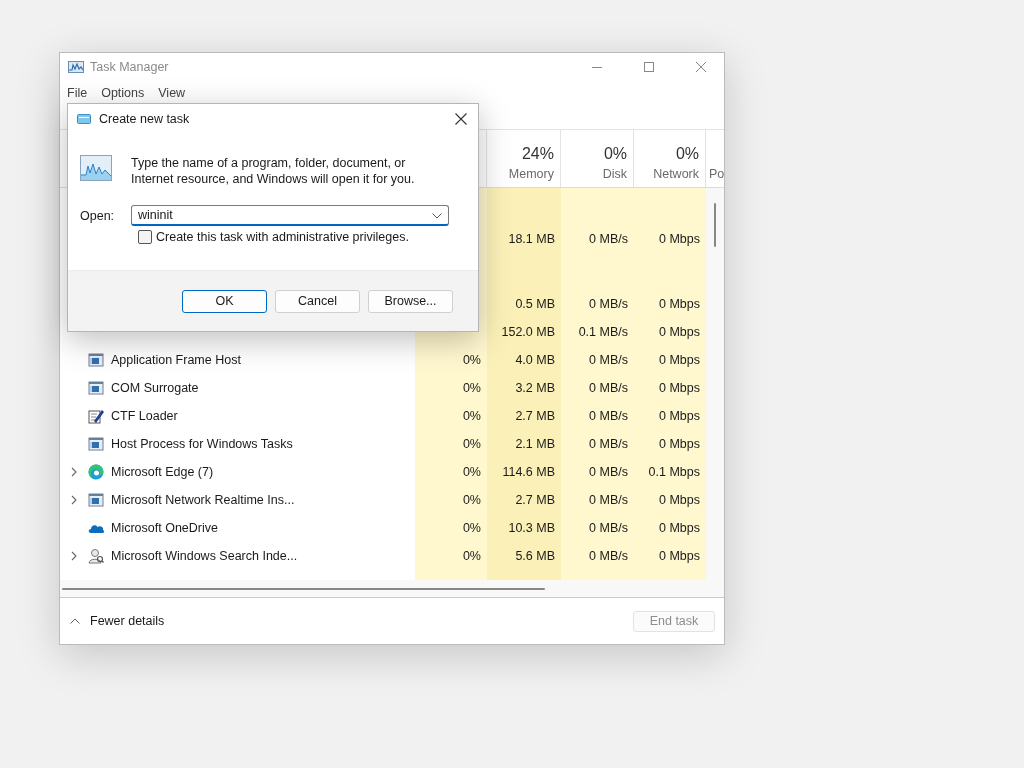 This screenshot has height=768, width=1024. I want to click on person-icon, so click(96, 556).